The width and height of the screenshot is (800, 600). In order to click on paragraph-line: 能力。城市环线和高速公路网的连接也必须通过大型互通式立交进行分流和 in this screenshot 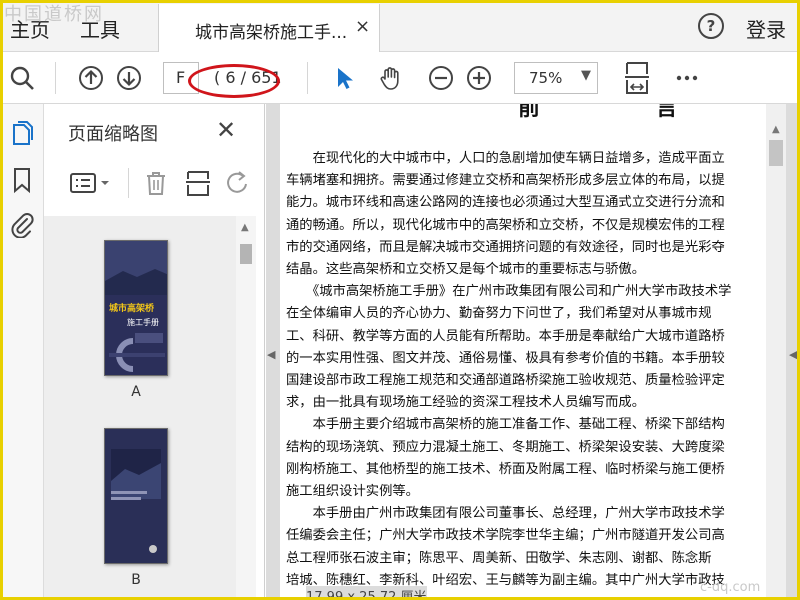, I will do `click(505, 203)`.